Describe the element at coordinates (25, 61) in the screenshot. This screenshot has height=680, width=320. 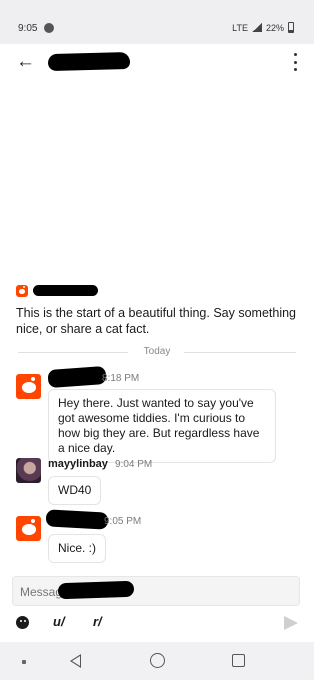
I see `back-arrow-icon: ←` at that location.